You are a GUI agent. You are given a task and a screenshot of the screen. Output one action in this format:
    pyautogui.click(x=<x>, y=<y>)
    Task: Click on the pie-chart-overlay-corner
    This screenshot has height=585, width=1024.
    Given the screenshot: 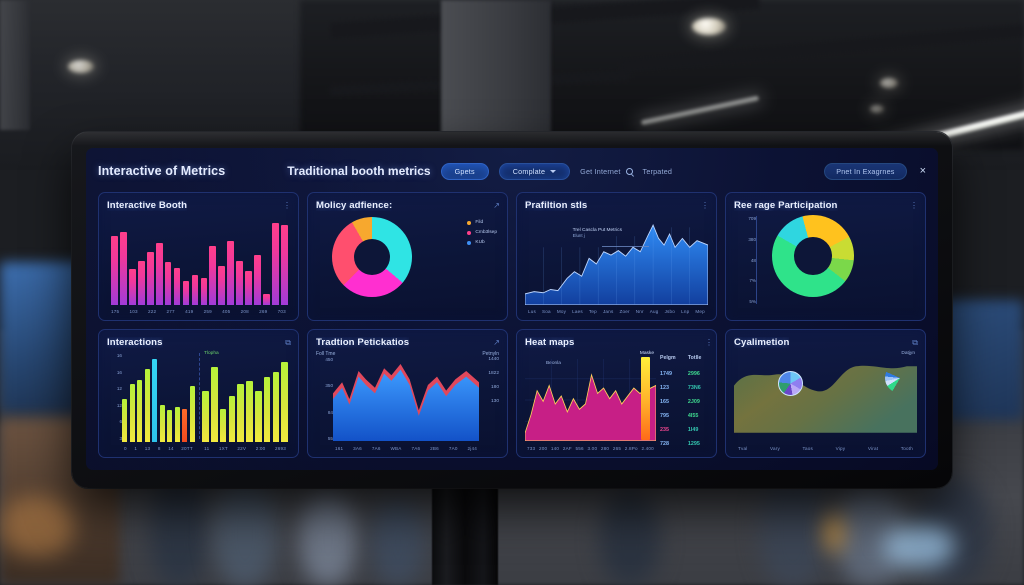 What is the action you would take?
    pyautogui.click(x=900, y=378)
    